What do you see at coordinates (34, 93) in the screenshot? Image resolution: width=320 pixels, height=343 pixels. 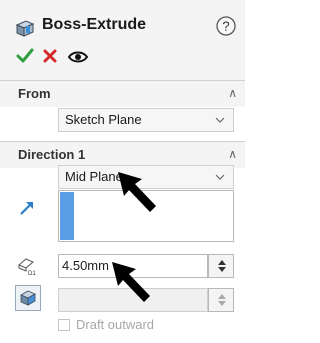 I see `from-section-title: From` at bounding box center [34, 93].